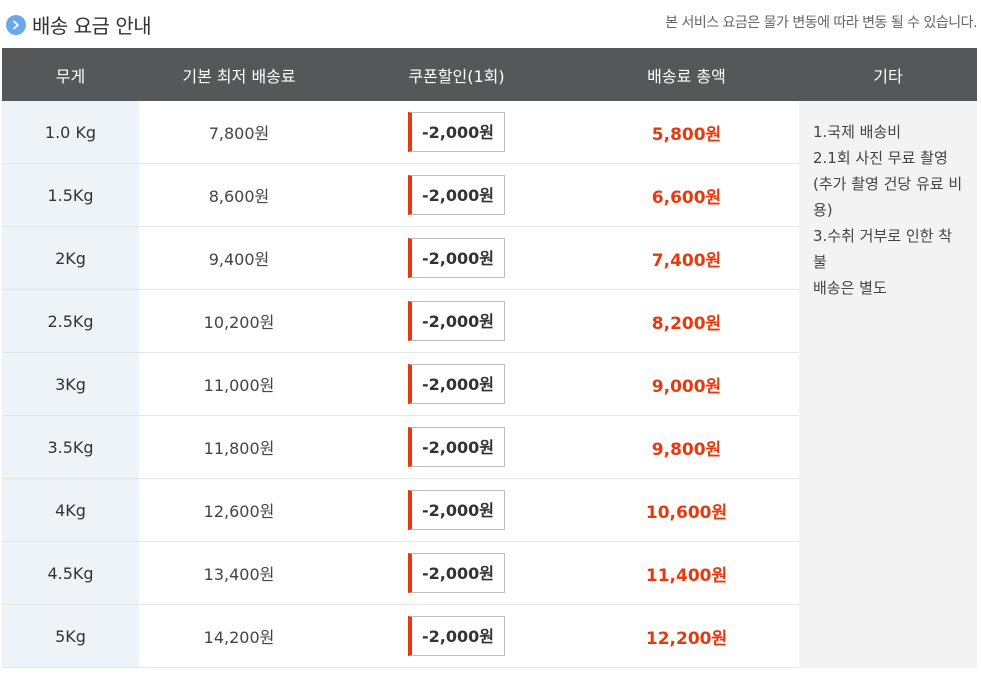  What do you see at coordinates (70, 636) in the screenshot?
I see `weight-cell: 5Kg` at bounding box center [70, 636].